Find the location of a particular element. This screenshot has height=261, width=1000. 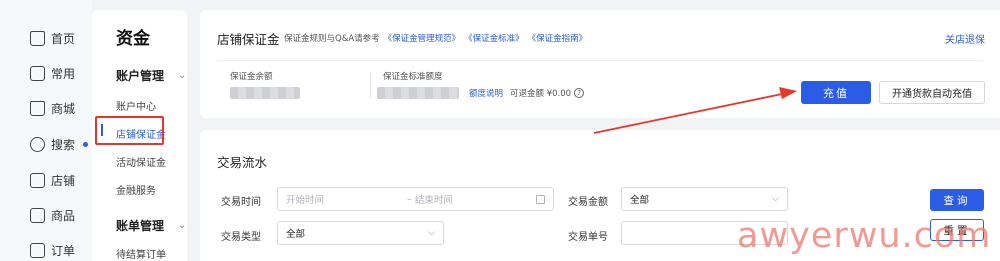

type-select: 全部 ⌵ is located at coordinates (360, 233).